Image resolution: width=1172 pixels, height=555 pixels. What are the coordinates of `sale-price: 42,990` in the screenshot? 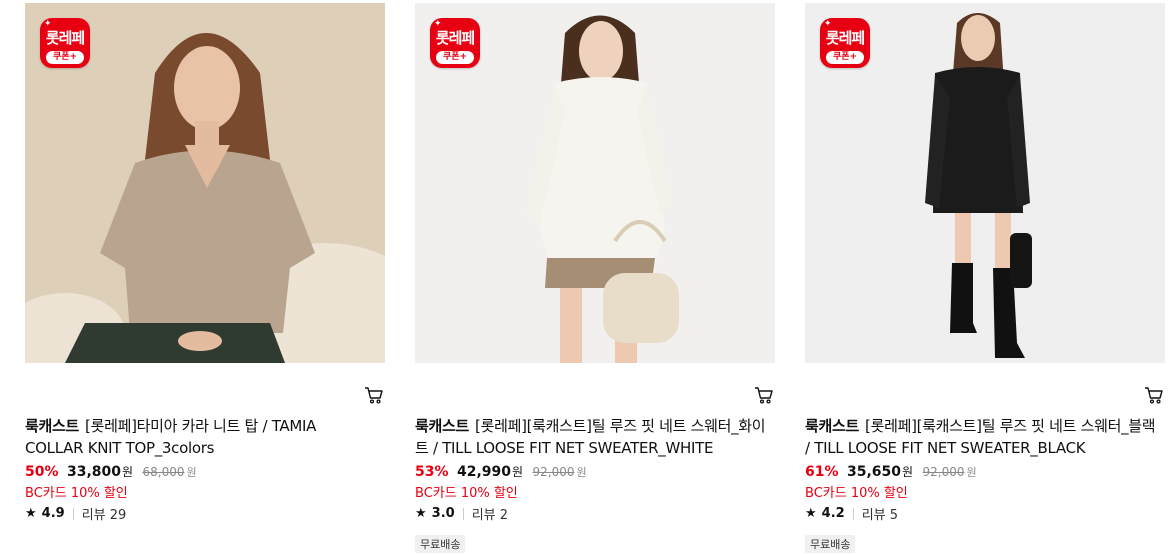 It's located at (483, 472).